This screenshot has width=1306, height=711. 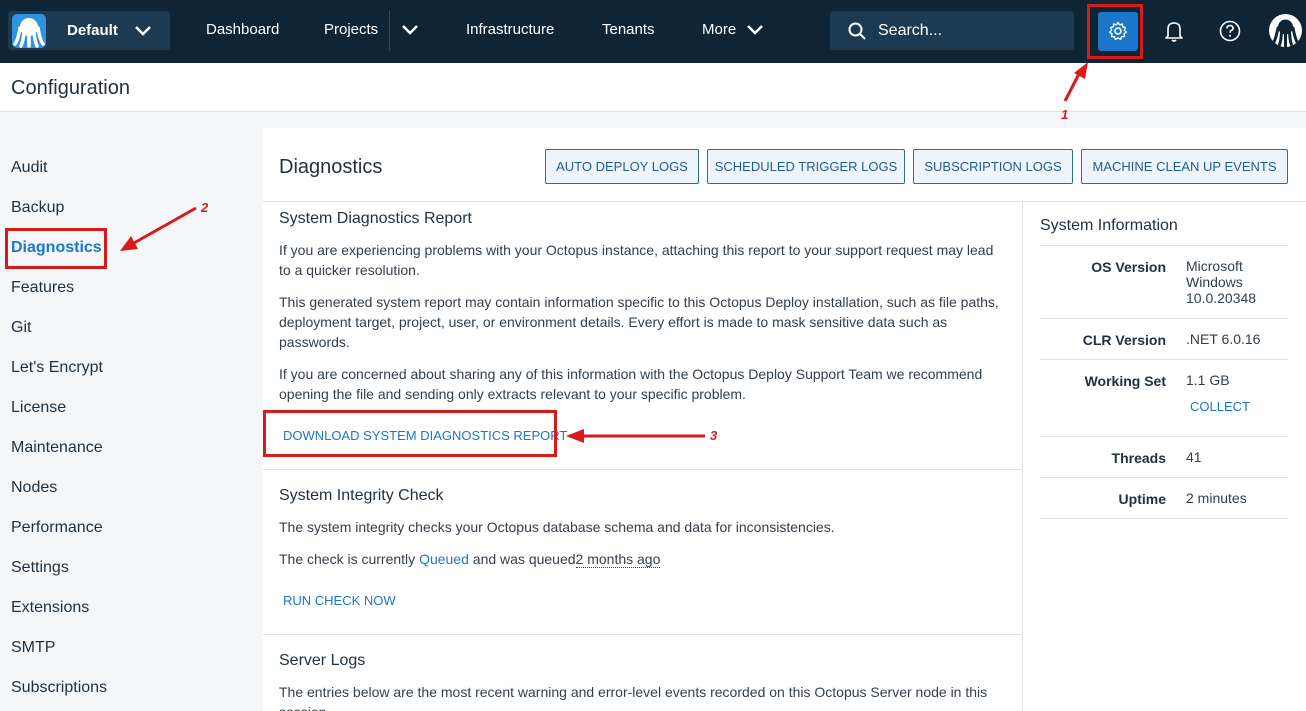 What do you see at coordinates (205, 207) in the screenshot?
I see `annotation-label-2: 2` at bounding box center [205, 207].